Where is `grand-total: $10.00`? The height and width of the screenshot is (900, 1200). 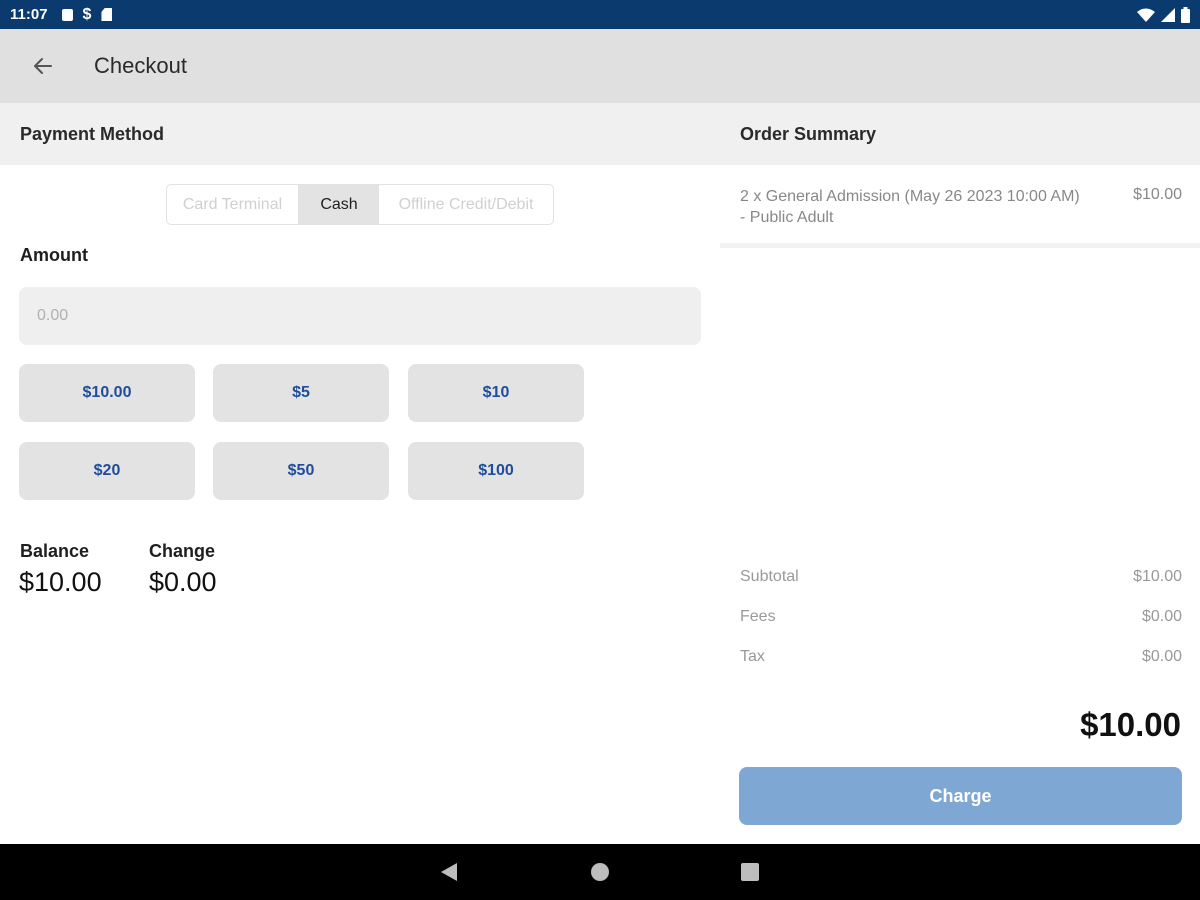
grand-total: $10.00 is located at coordinates (1130, 724).